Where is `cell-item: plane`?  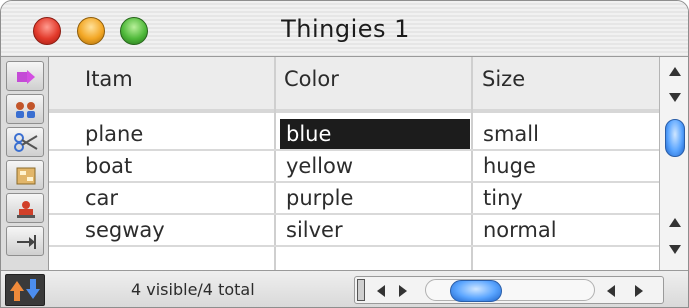
cell-item: plane is located at coordinates (174, 134).